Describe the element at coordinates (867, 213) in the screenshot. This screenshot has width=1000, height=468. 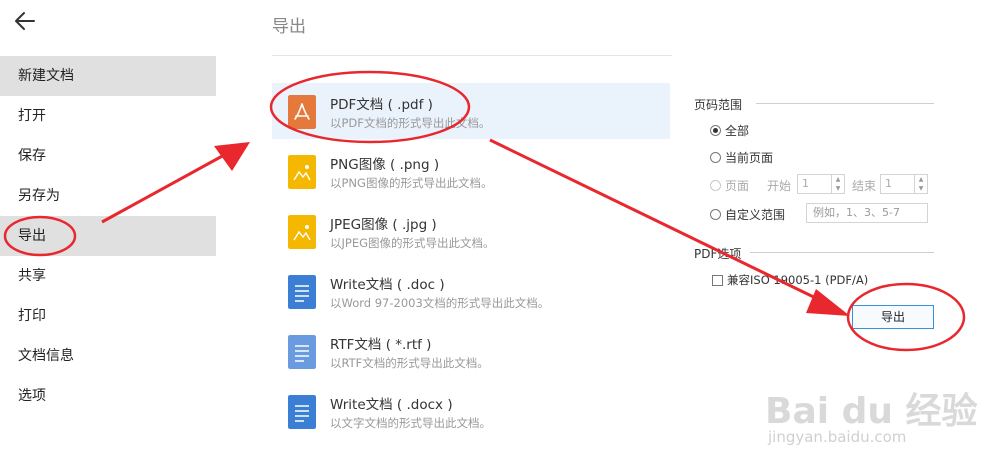
I see `custom-range-input: 例如，1、3、5-7` at that location.